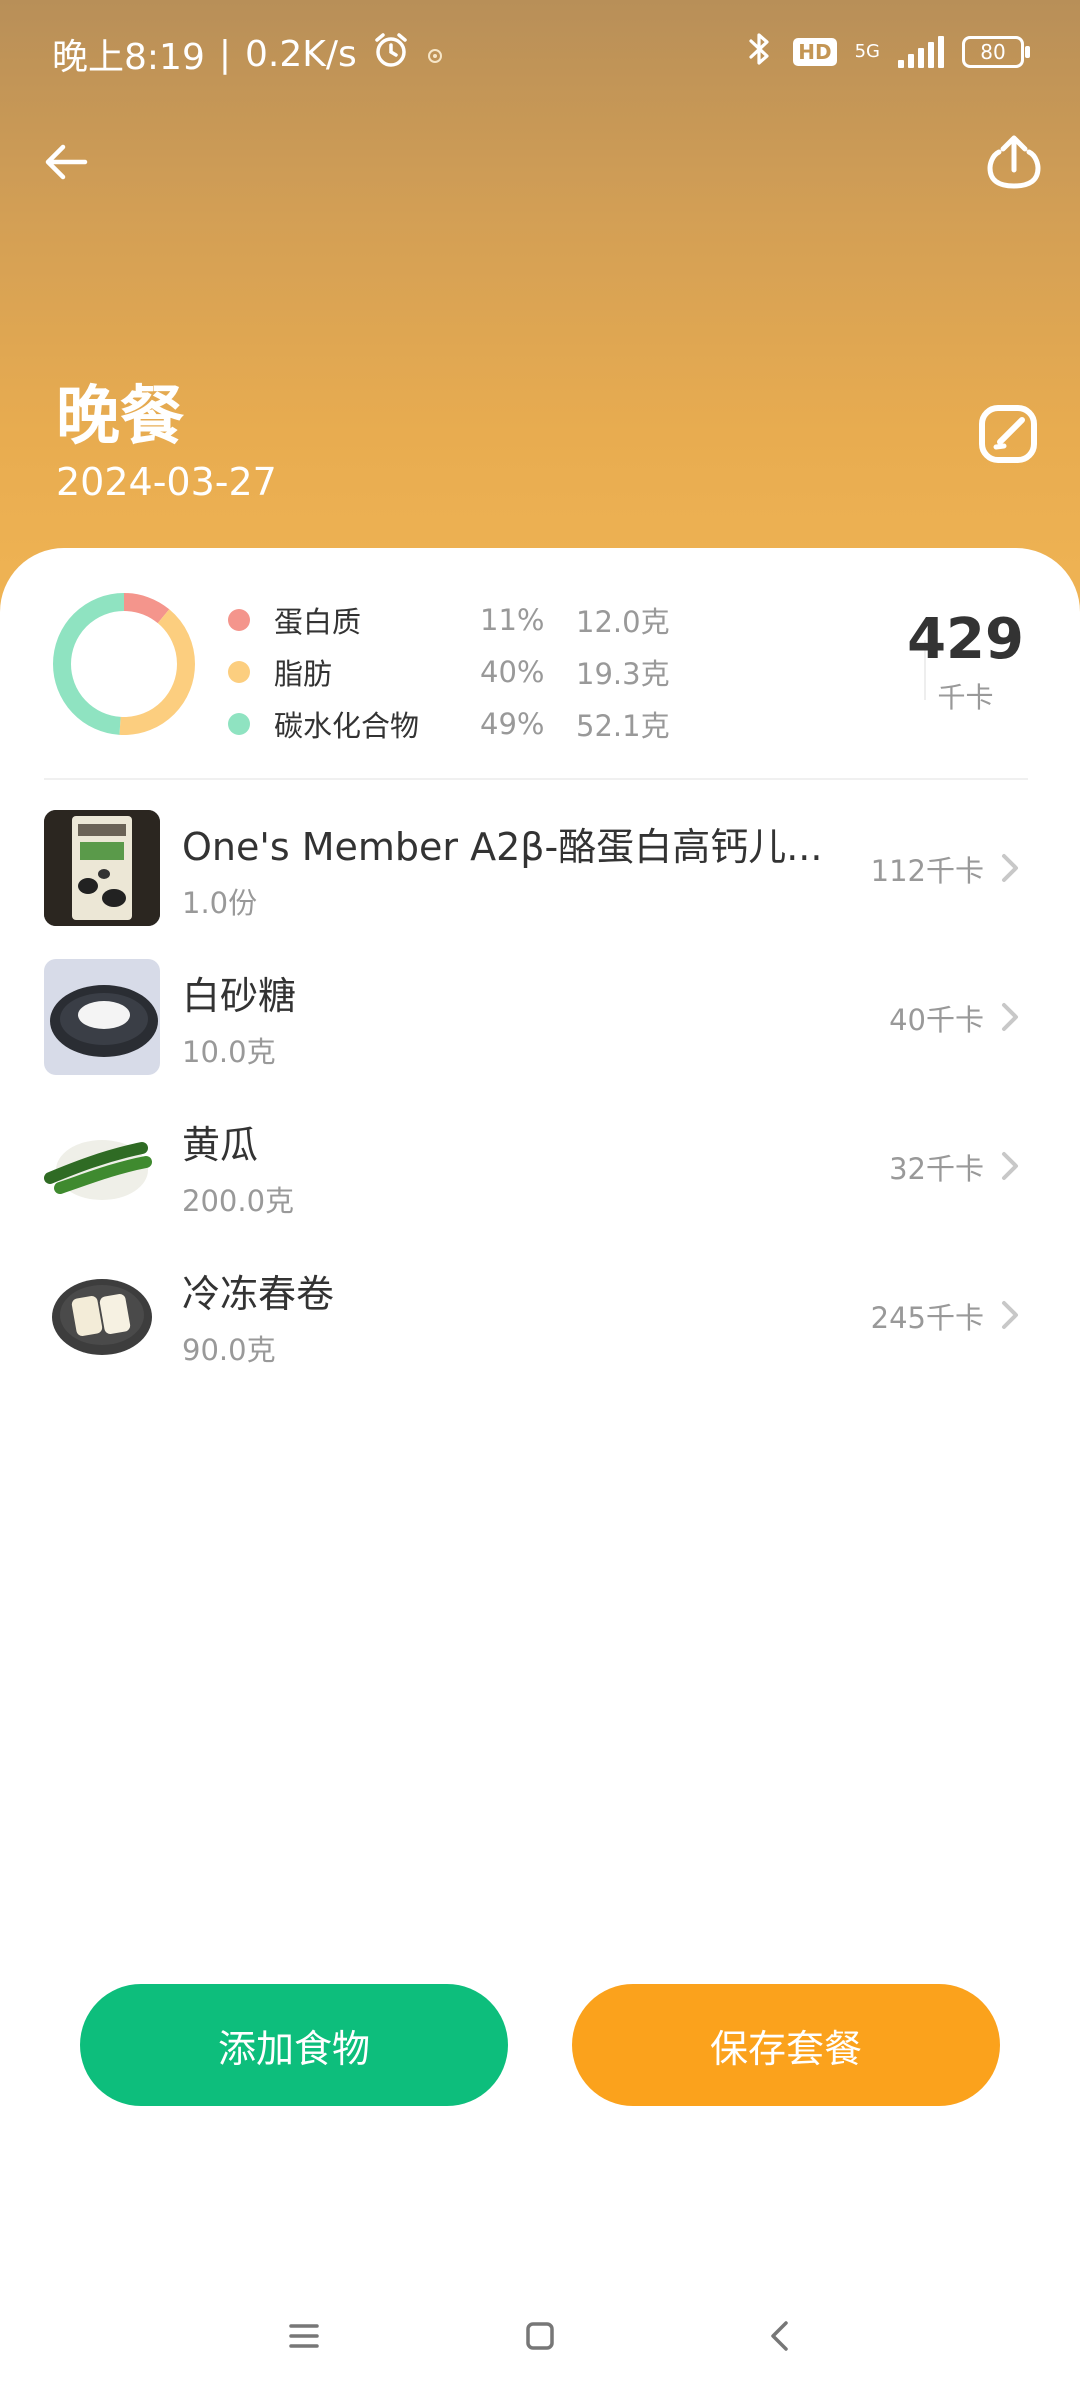  Describe the element at coordinates (512, 724) in the screenshot. I see `carbs-percent: 49%` at that location.